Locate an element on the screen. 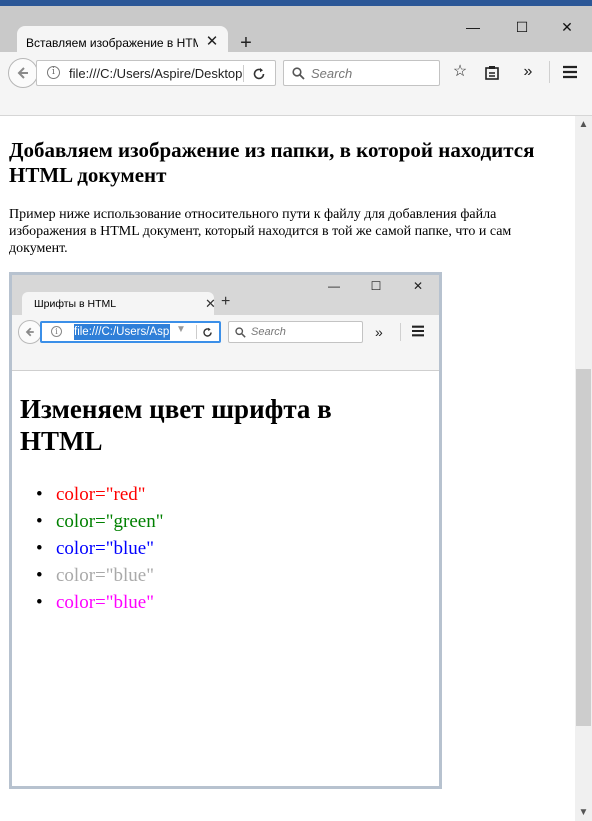 The image size is (592, 821). back-arrow-icon is located at coordinates (23, 73).